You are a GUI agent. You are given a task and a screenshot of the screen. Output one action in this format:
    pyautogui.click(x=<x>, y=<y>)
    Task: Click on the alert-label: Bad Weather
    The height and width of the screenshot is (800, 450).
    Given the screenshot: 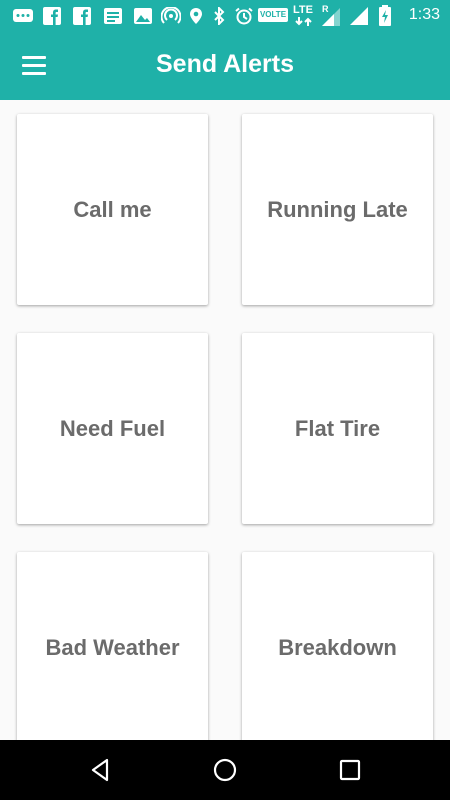 What is the action you would take?
    pyautogui.click(x=112, y=647)
    